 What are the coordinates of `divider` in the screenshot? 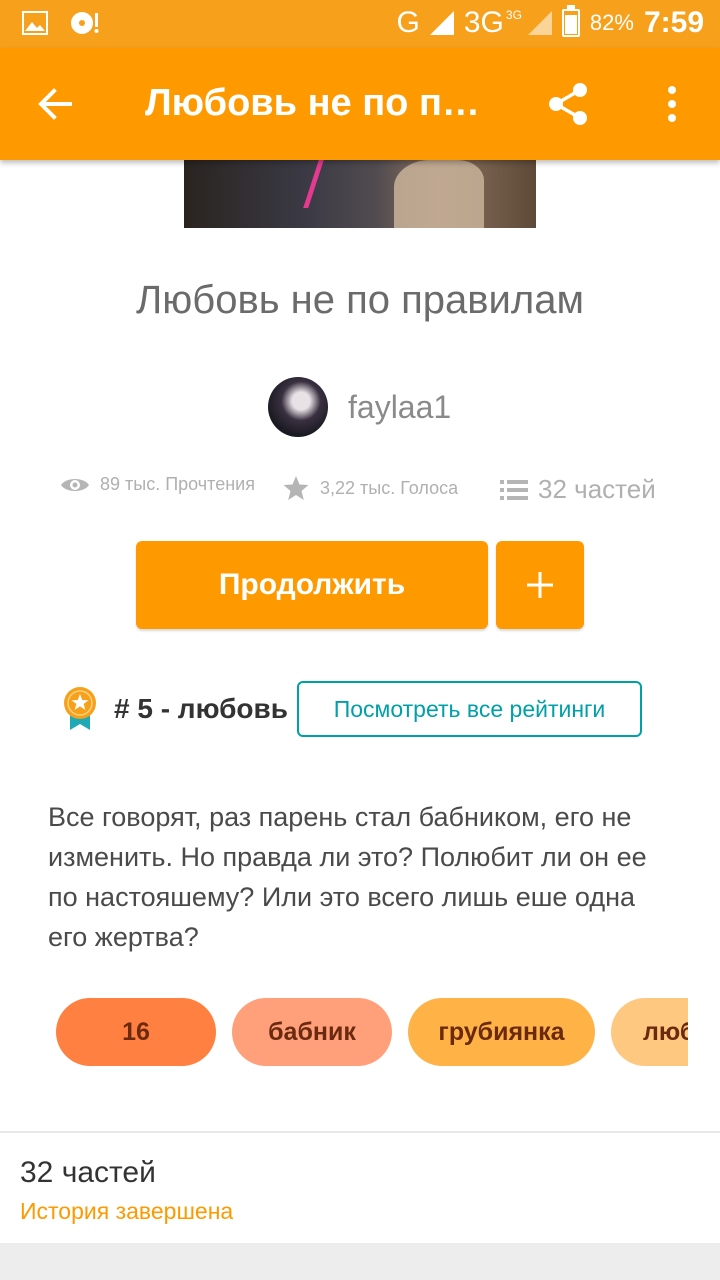 It's located at (360, 1132).